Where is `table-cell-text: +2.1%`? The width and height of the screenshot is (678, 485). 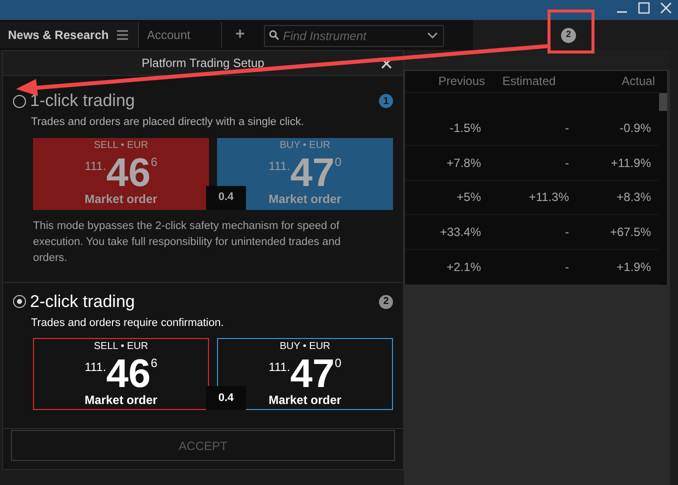
table-cell-text: +2.1% is located at coordinates (463, 267).